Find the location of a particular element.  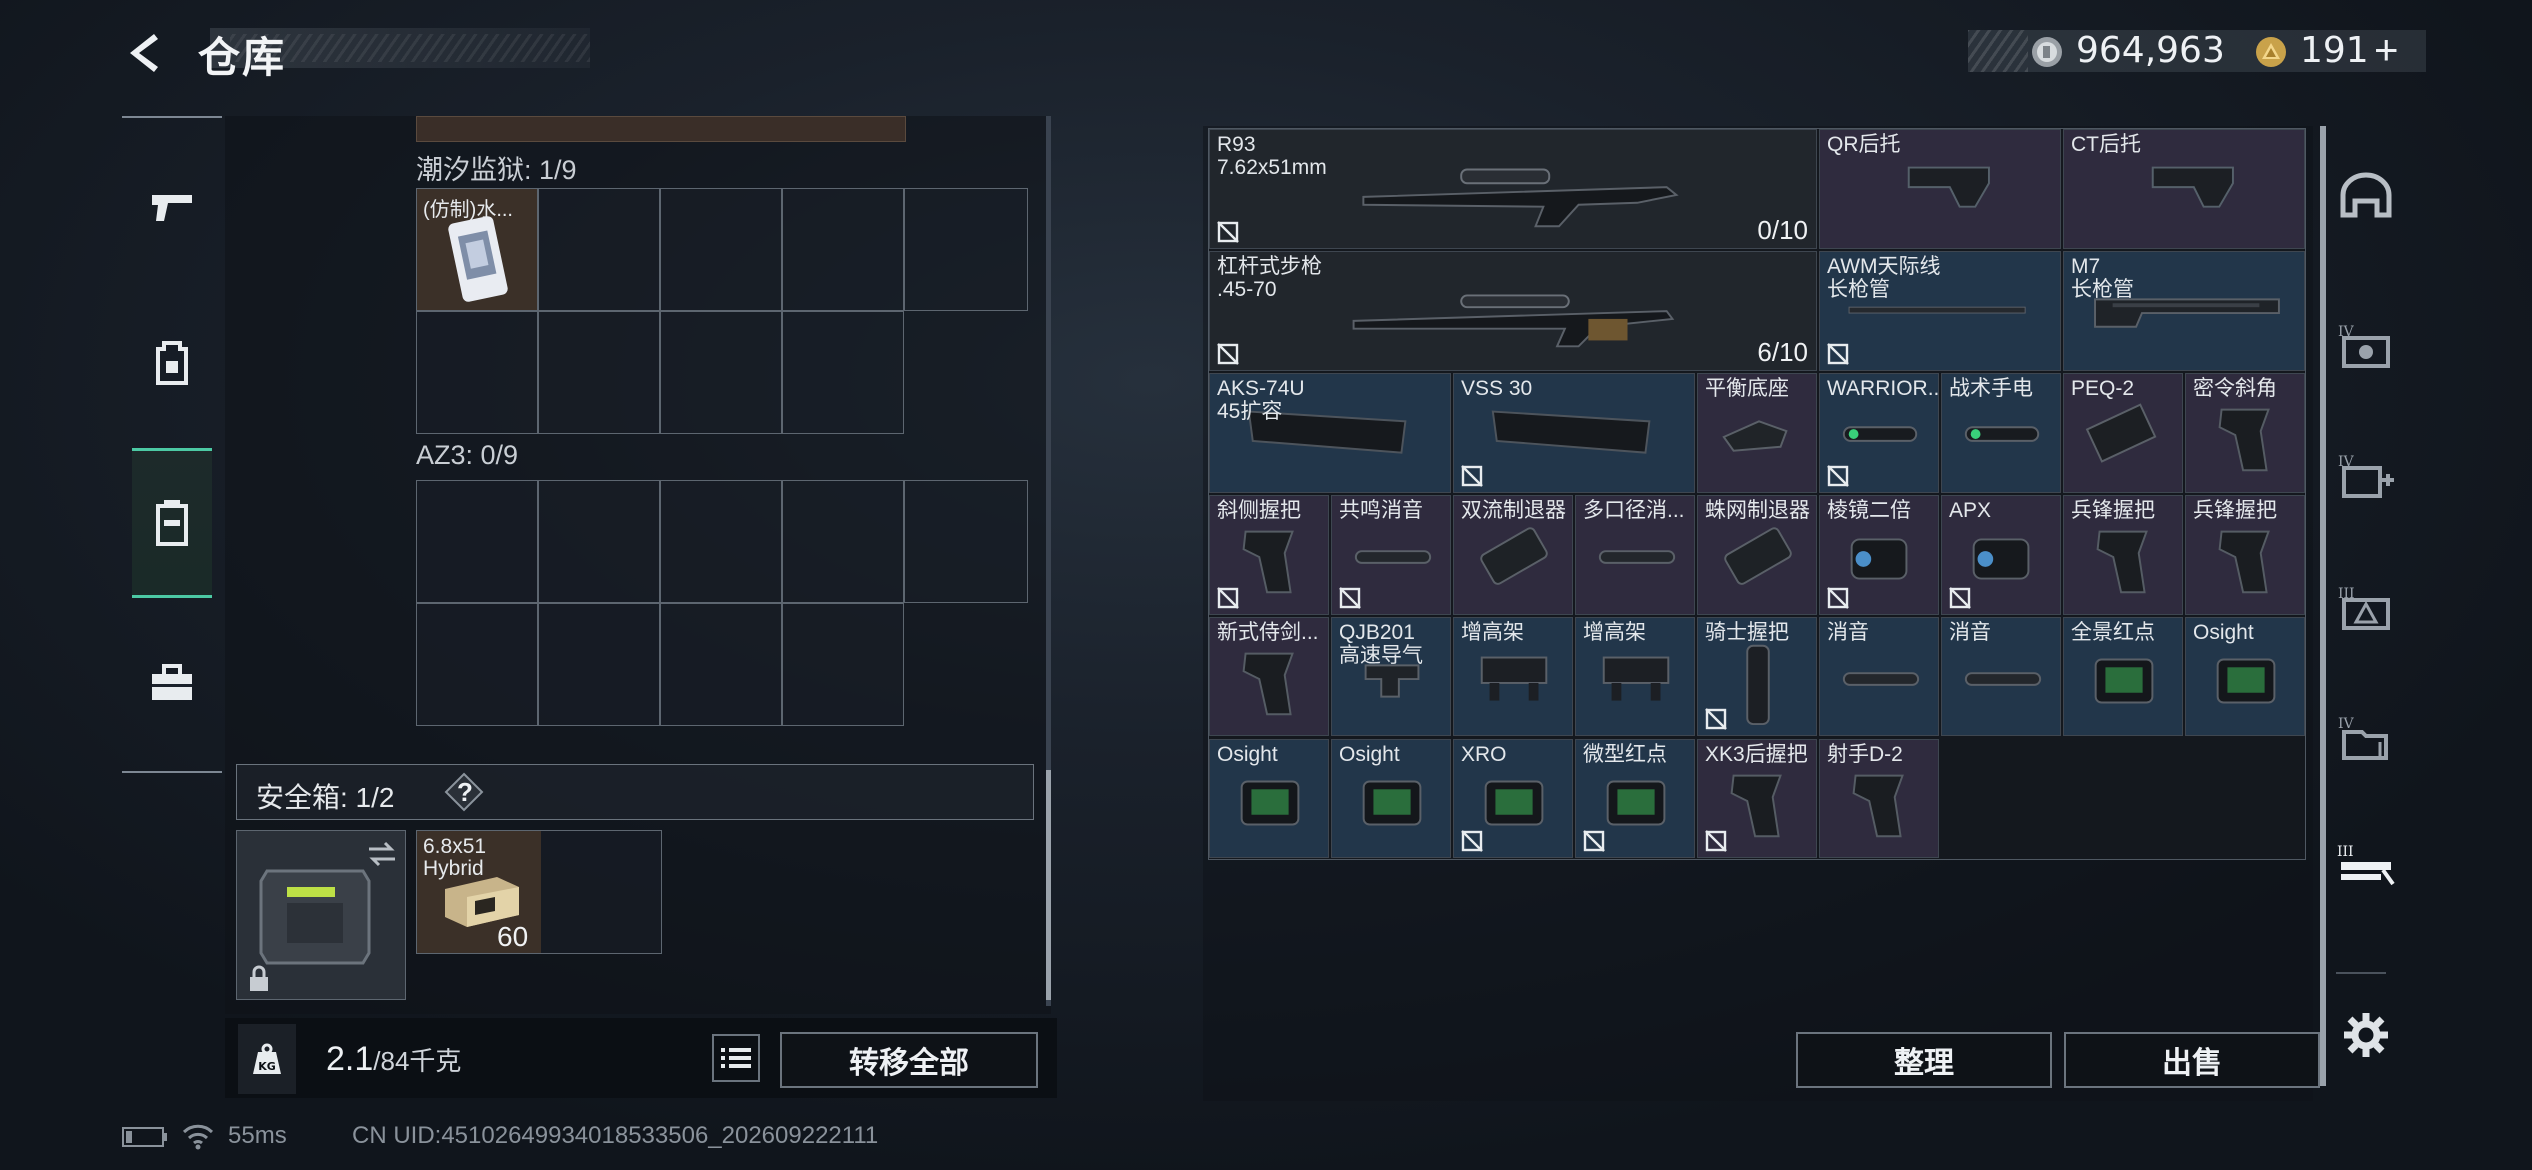

inventory-item: QR后托 is located at coordinates (1940, 189).